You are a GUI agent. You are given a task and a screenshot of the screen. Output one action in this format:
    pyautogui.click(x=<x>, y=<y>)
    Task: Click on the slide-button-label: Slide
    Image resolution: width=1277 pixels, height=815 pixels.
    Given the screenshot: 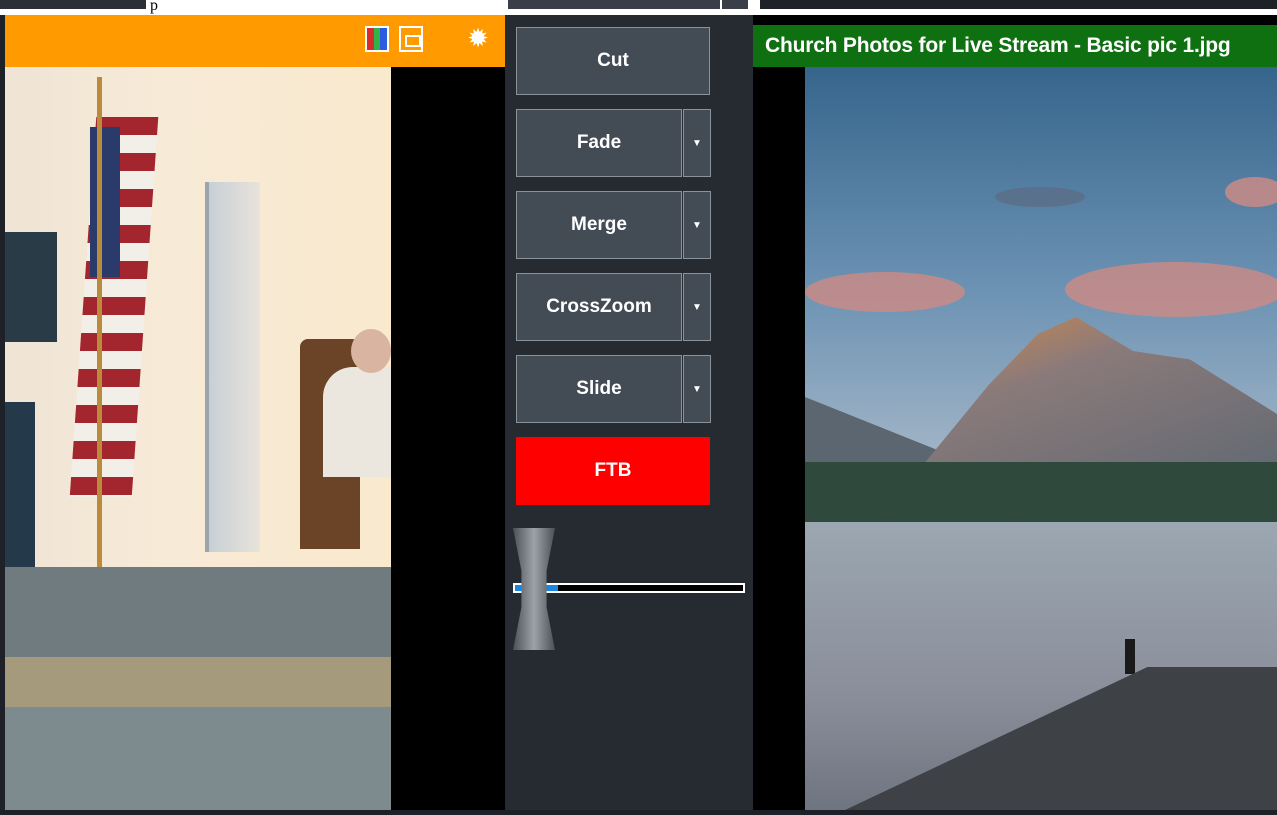 What is the action you would take?
    pyautogui.click(x=599, y=388)
    